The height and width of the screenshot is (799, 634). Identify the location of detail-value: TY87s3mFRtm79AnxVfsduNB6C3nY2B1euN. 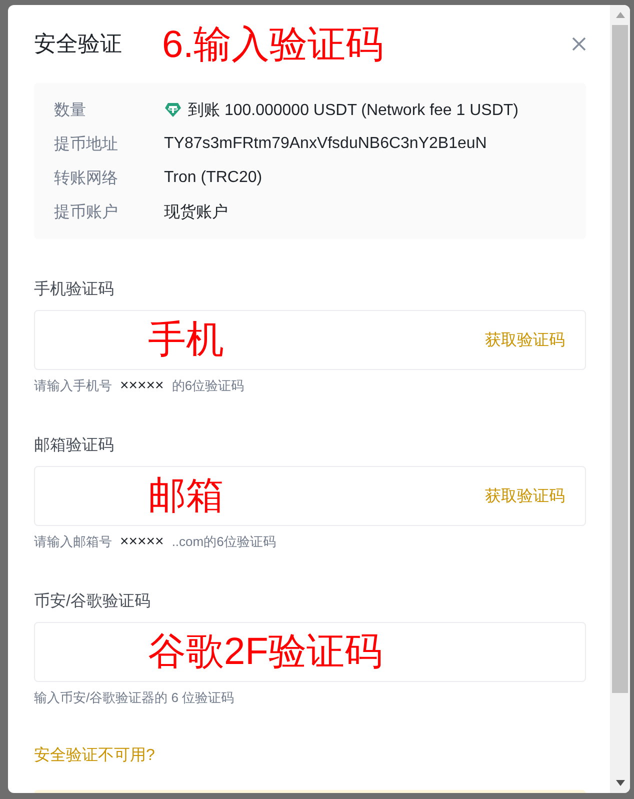
(325, 144).